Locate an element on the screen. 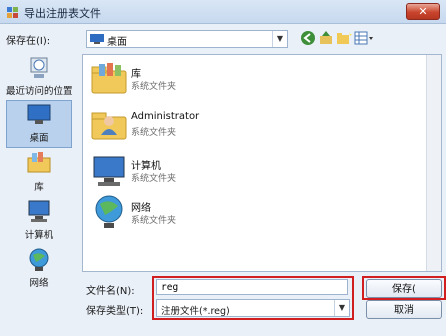 This screenshot has height=336, width=446. place-label: 网络 is located at coordinates (39, 283).